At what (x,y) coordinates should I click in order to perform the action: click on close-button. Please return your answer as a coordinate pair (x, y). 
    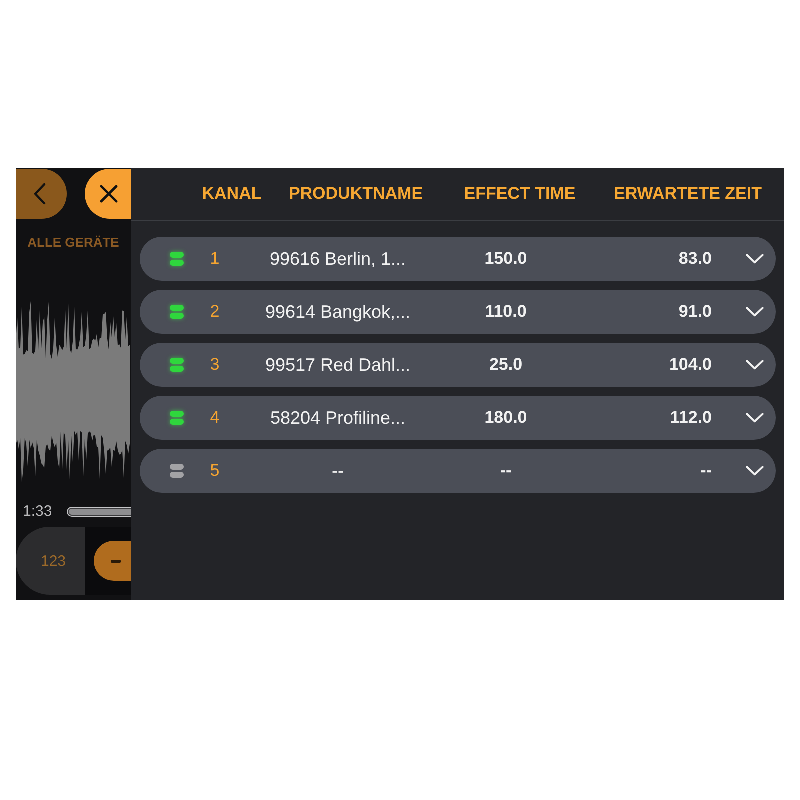
    Looking at the image, I should click on (108, 194).